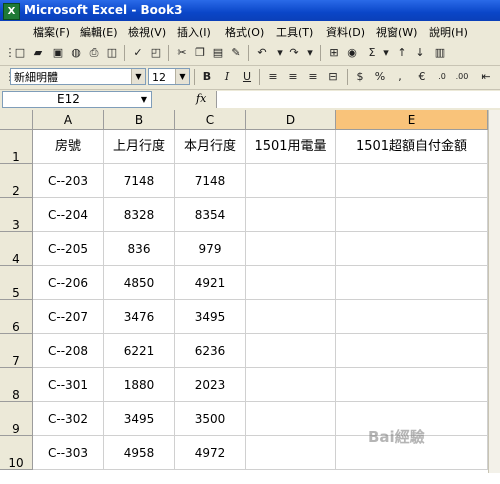 The image size is (500, 484). Describe the element at coordinates (210, 120) in the screenshot. I see `column-header-c: C` at that location.